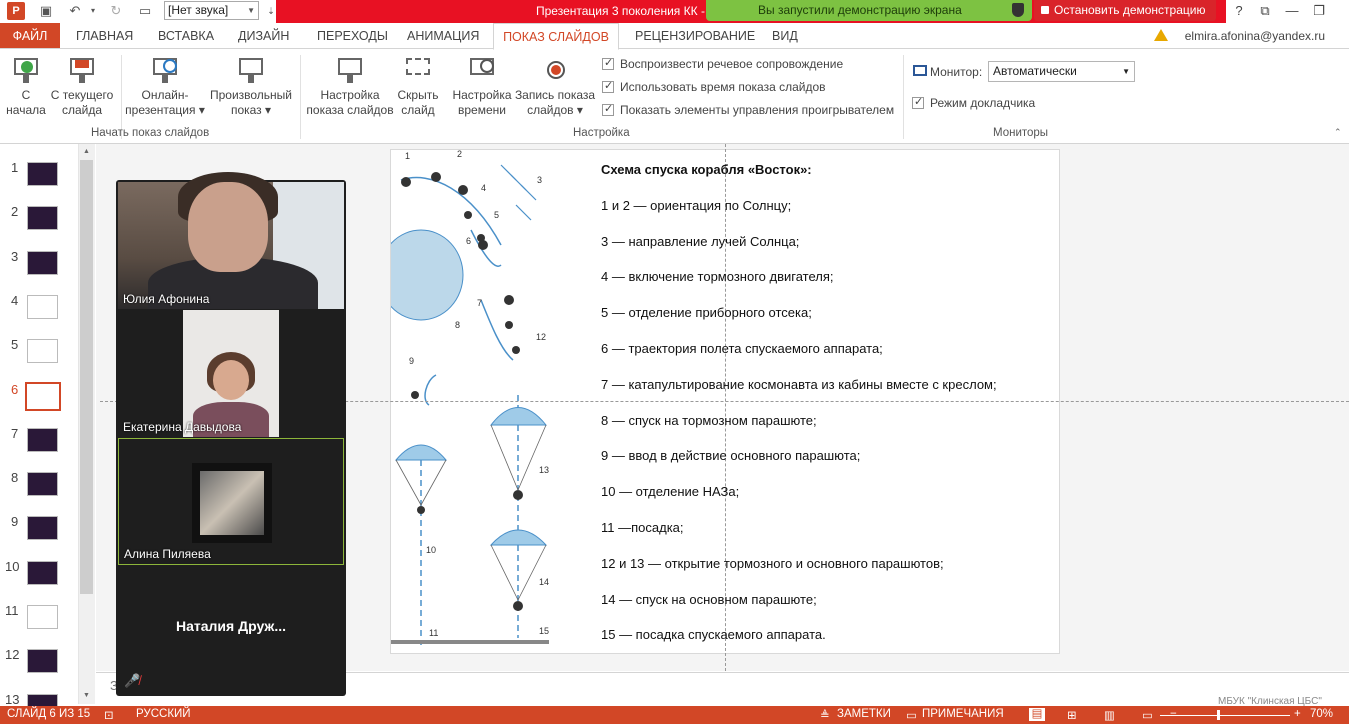 Image resolution: width=1349 pixels, height=724 pixels. What do you see at coordinates (26, 70) in the screenshot?
I see `slideshow-play-icon` at bounding box center [26, 70].